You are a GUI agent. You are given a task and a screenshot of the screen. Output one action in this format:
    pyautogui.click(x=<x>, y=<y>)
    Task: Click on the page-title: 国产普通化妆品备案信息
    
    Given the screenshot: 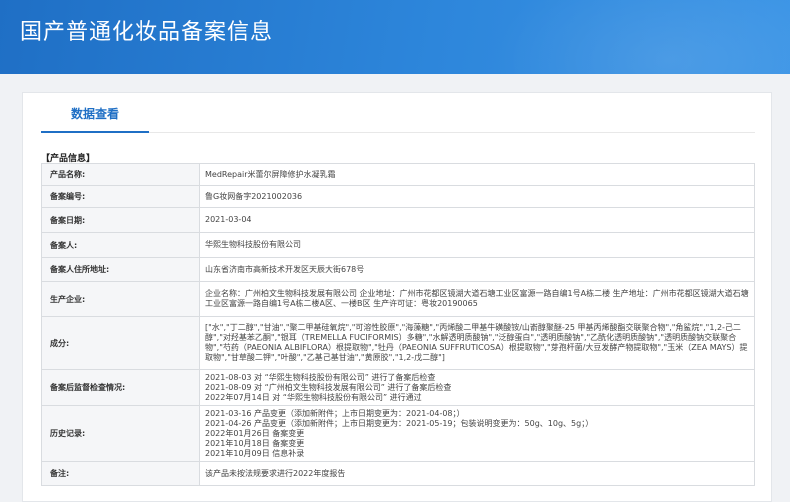 What is the action you would take?
    pyautogui.click(x=147, y=32)
    